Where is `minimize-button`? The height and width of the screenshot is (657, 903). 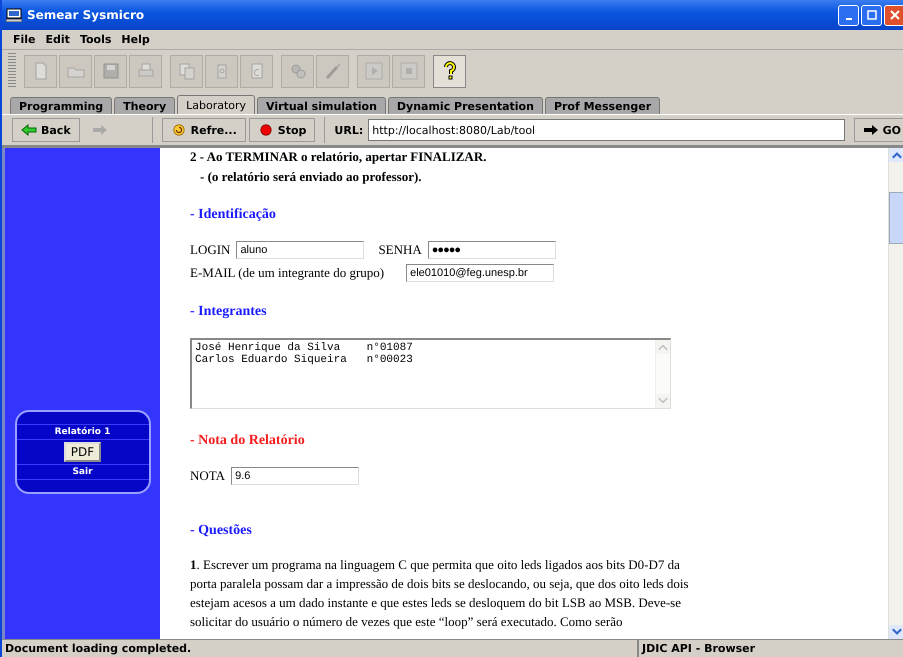
minimize-button is located at coordinates (848, 15).